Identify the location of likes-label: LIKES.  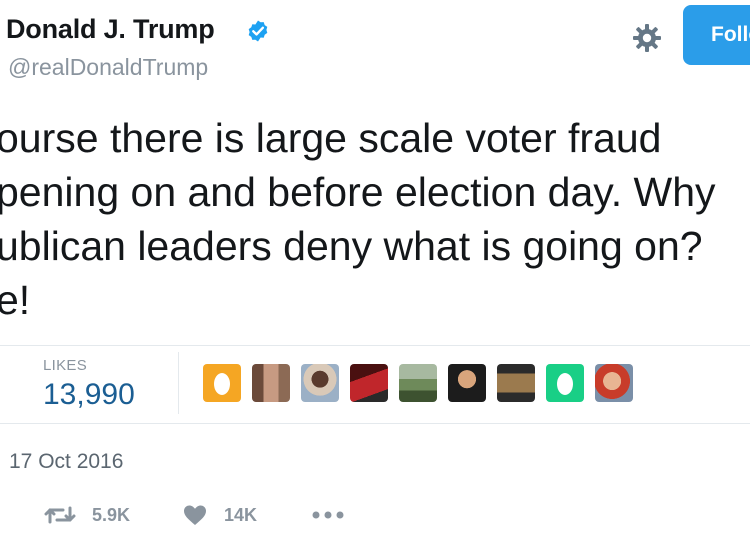
(65, 365).